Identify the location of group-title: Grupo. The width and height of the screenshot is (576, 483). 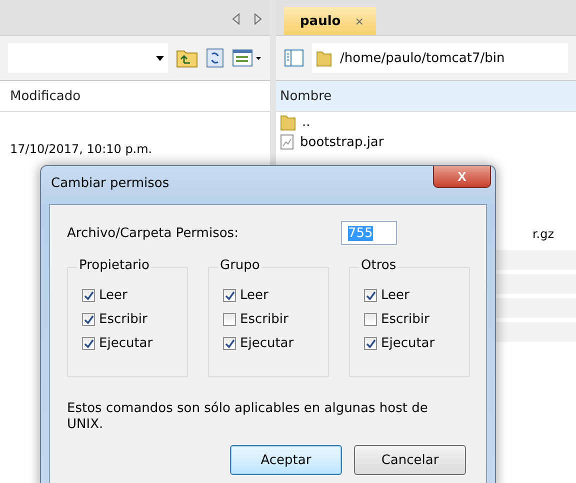
(240, 265).